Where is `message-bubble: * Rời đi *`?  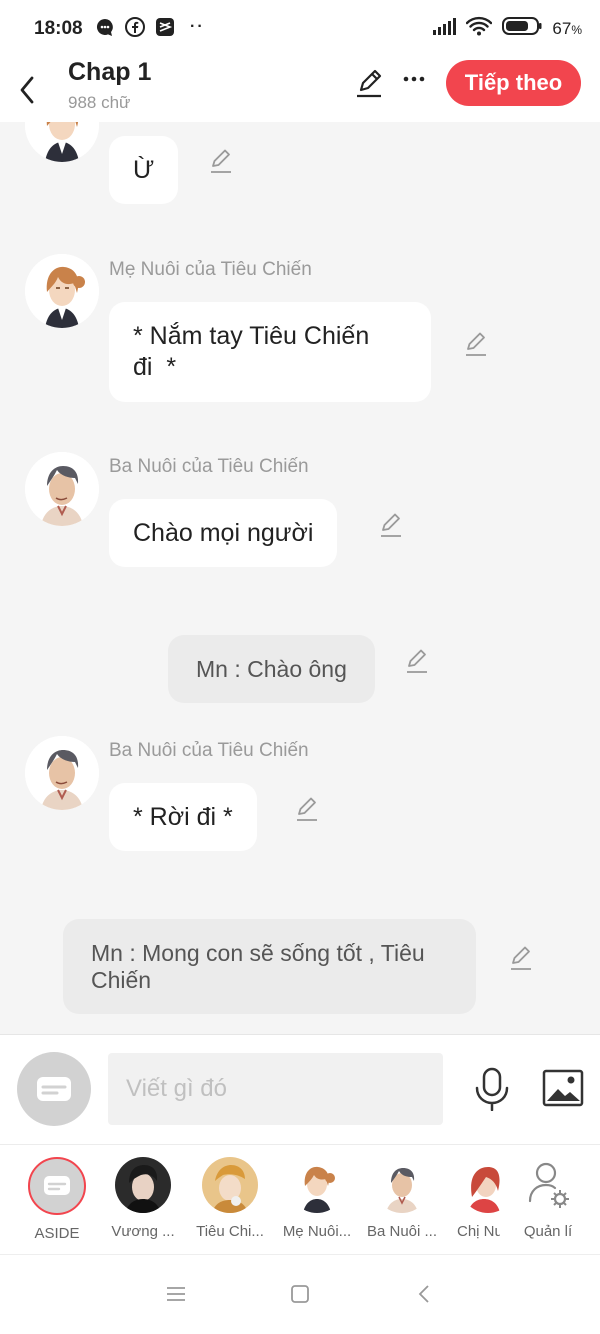
message-bubble: * Rời đi * is located at coordinates (183, 817).